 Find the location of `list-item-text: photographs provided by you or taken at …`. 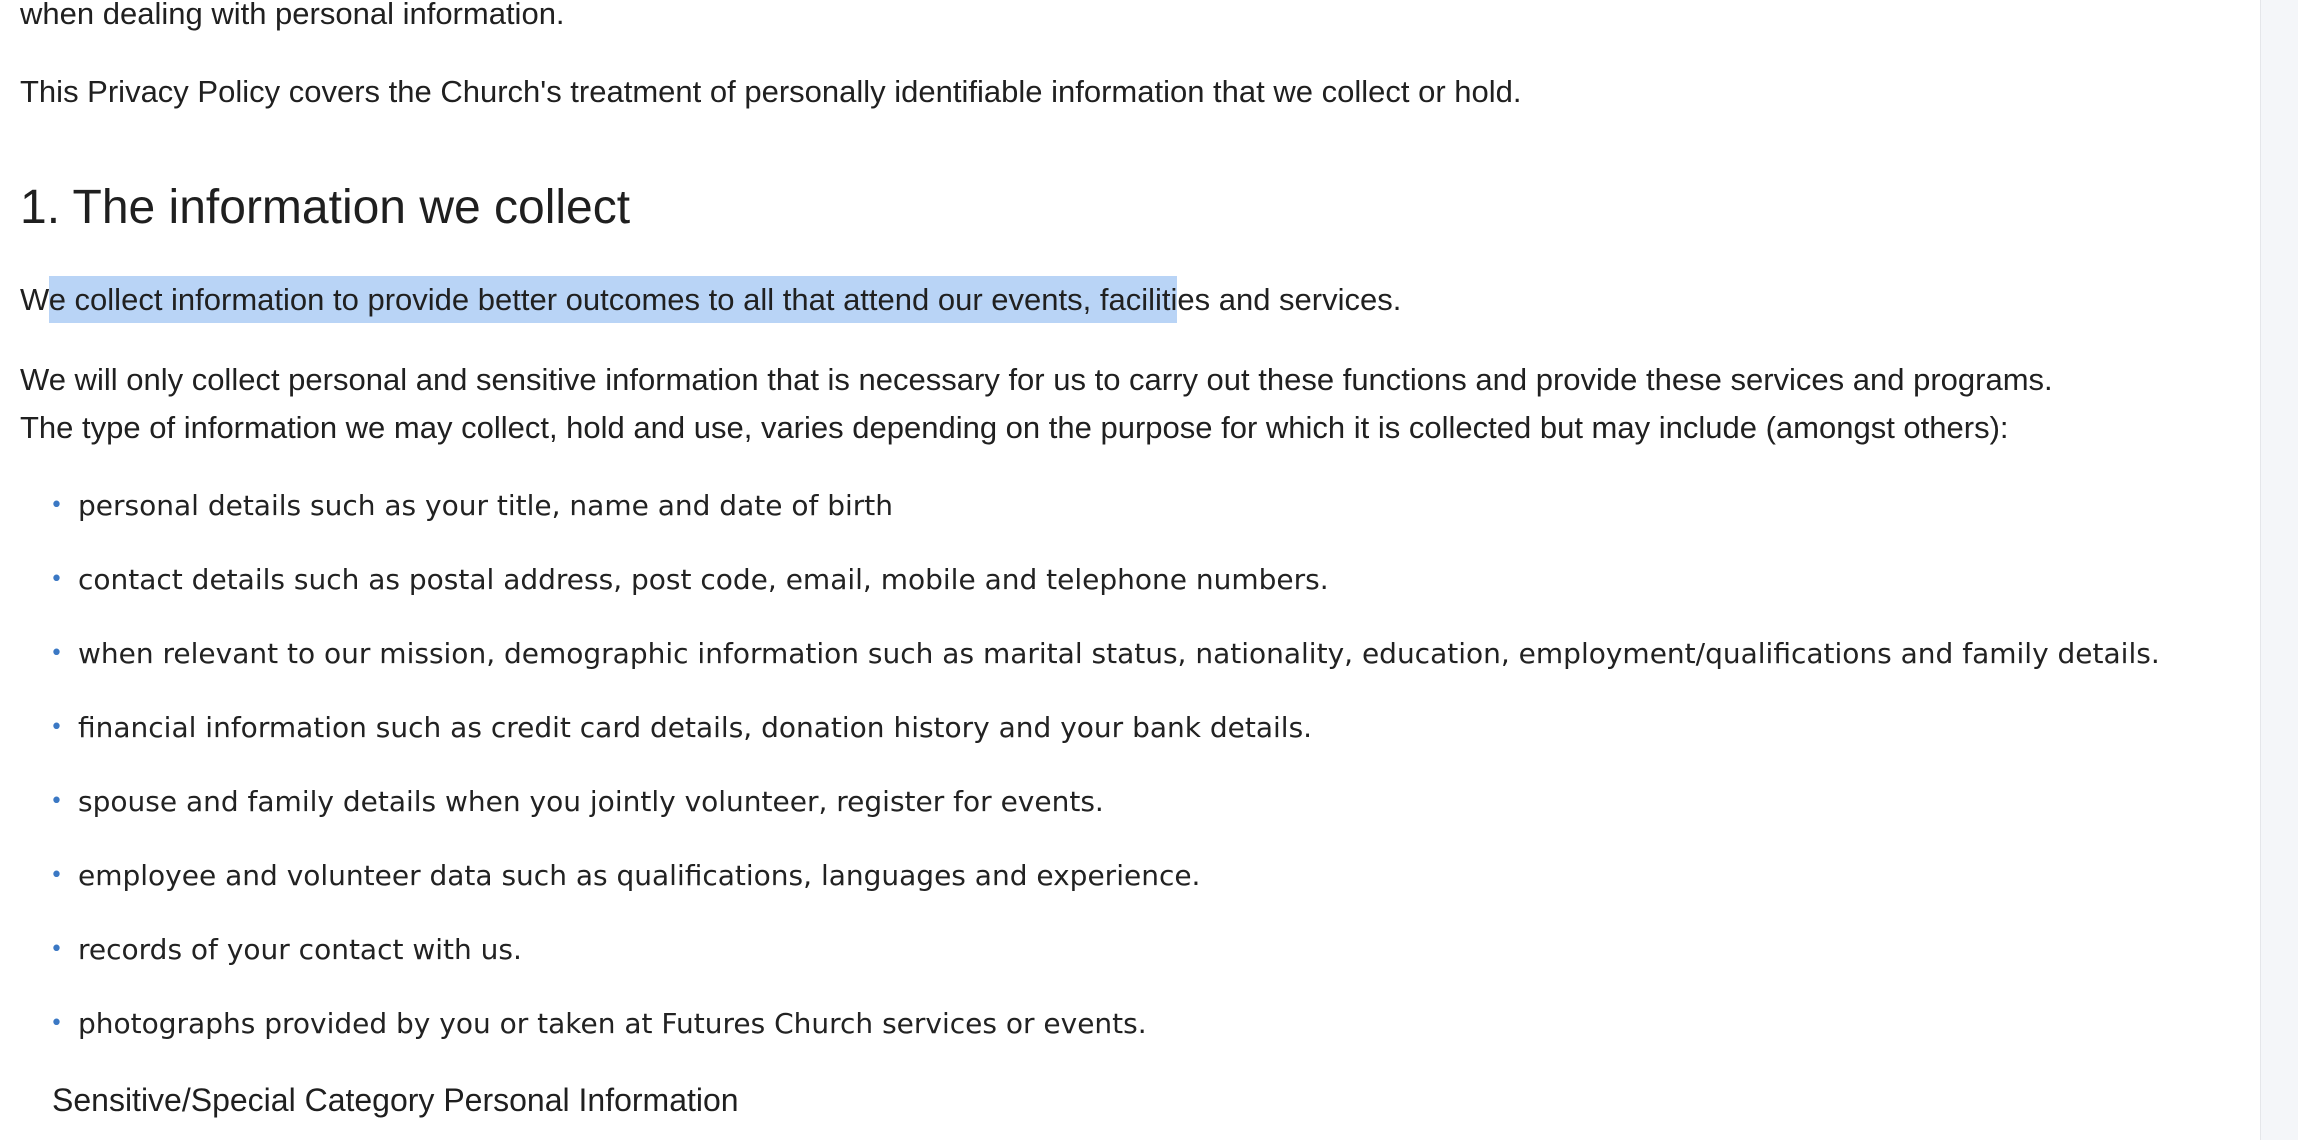

list-item-text: photographs provided by you or taken at … is located at coordinates (612, 1023).